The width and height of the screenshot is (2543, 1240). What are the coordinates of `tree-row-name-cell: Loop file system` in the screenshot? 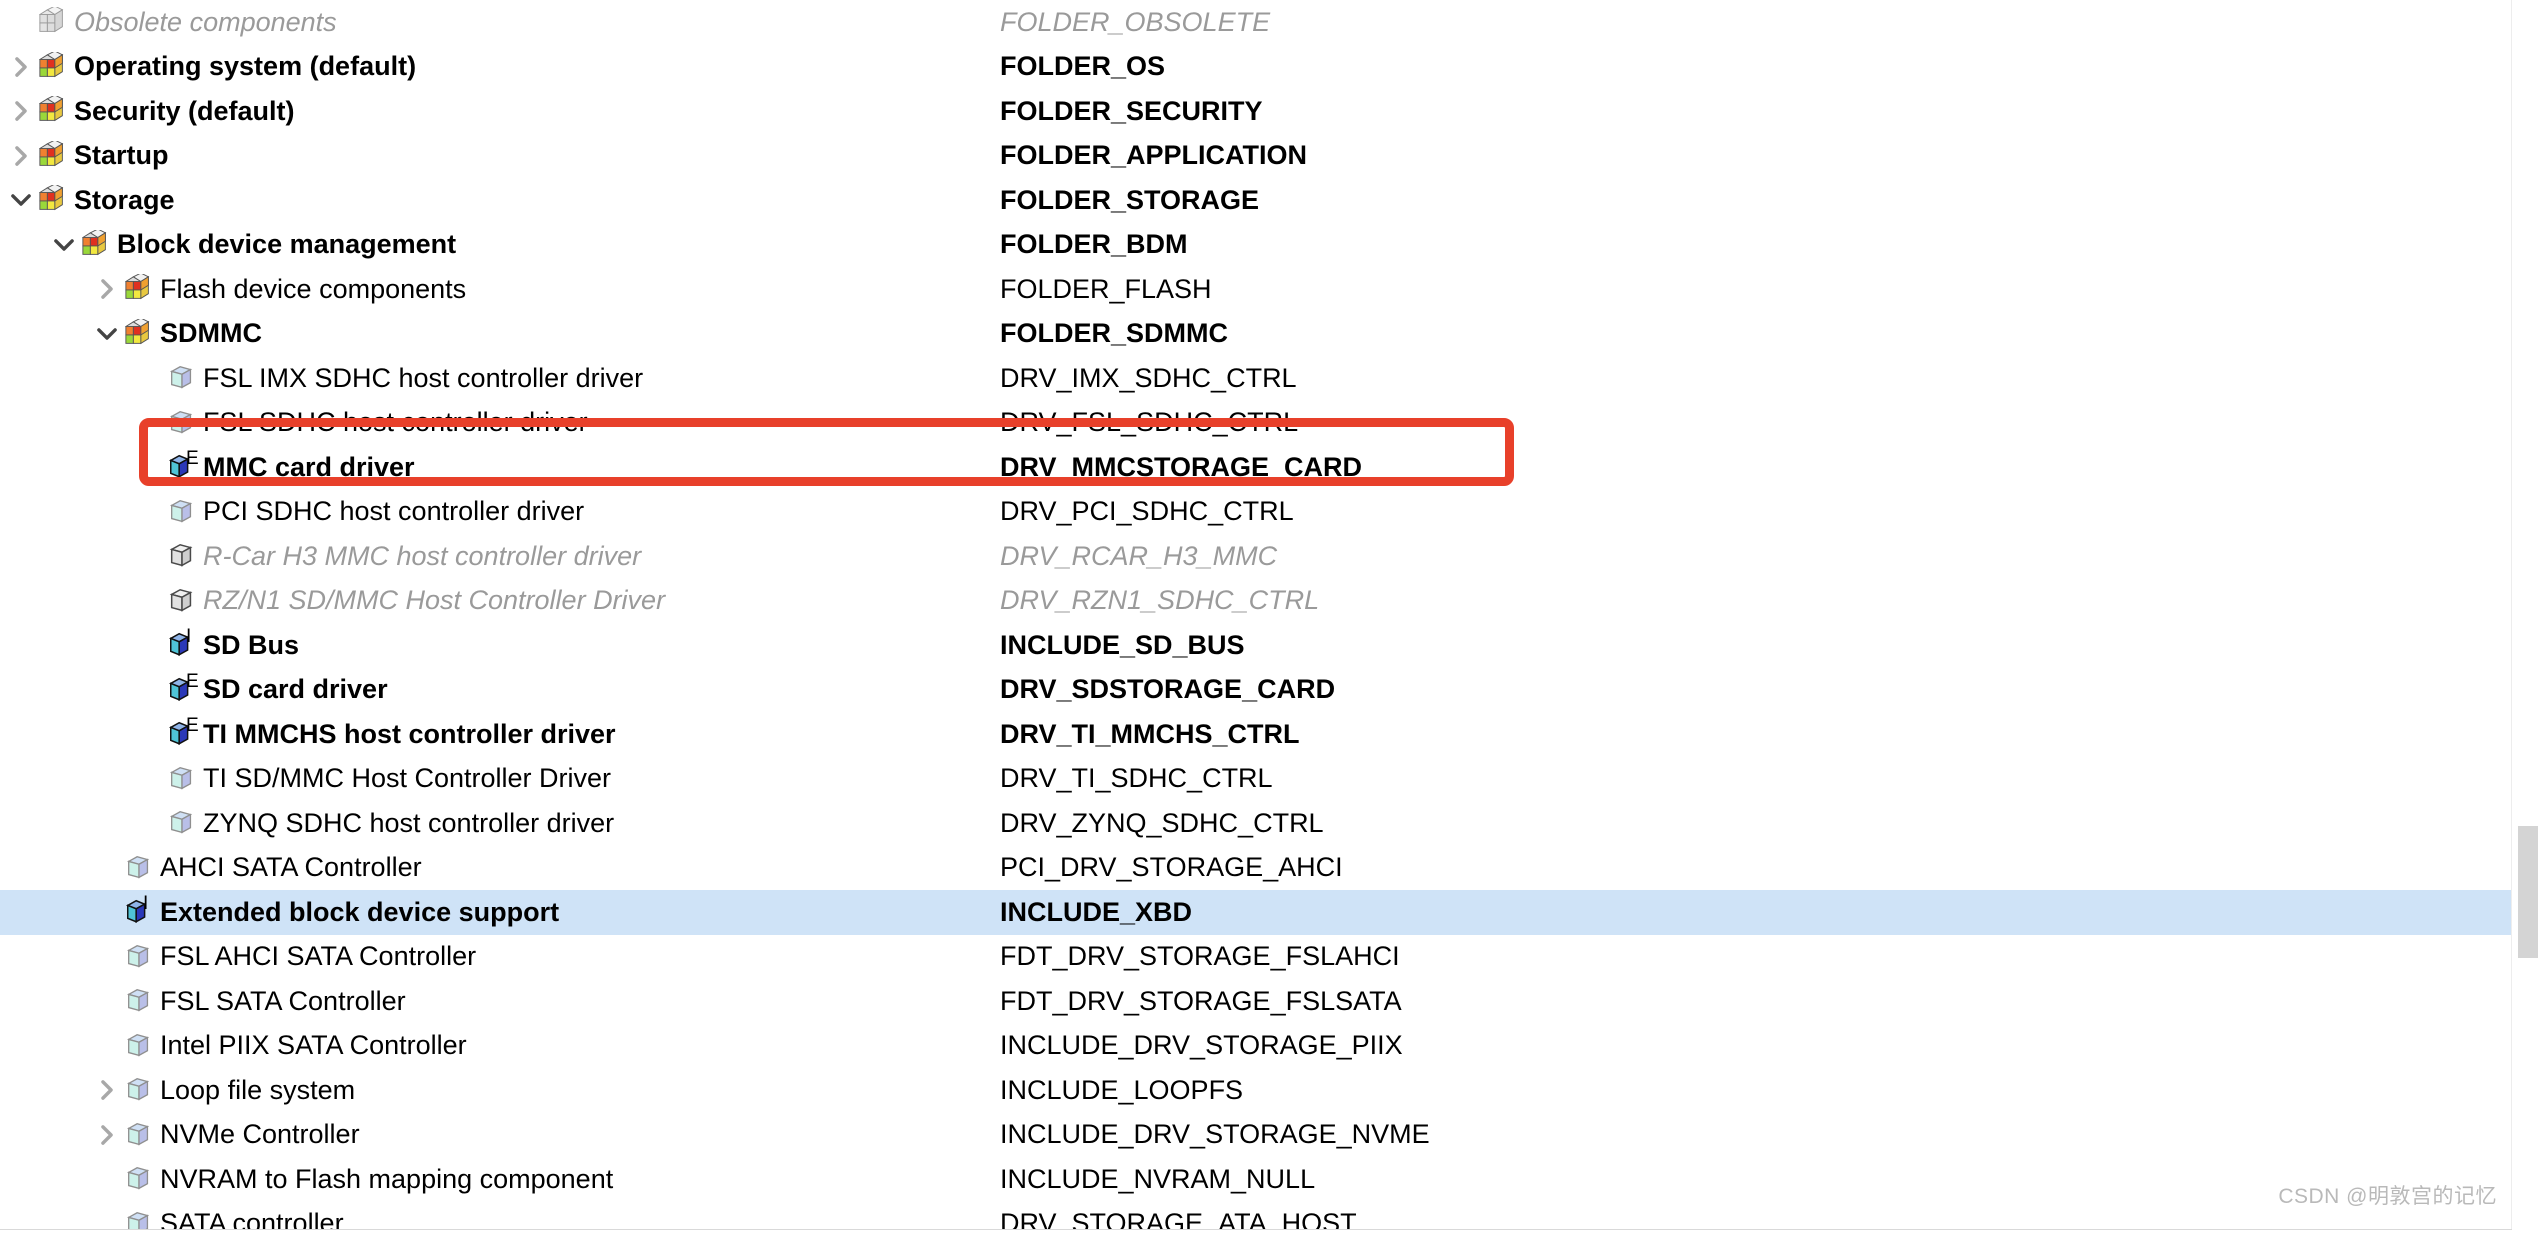 It's located at (500, 1090).